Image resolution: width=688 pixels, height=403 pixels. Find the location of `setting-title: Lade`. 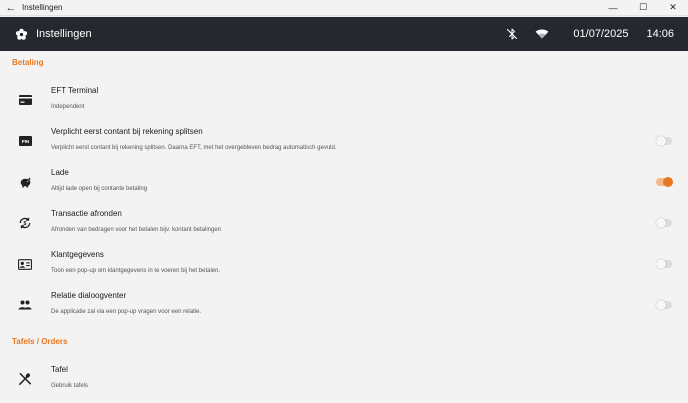

setting-title: Lade is located at coordinates (60, 172).